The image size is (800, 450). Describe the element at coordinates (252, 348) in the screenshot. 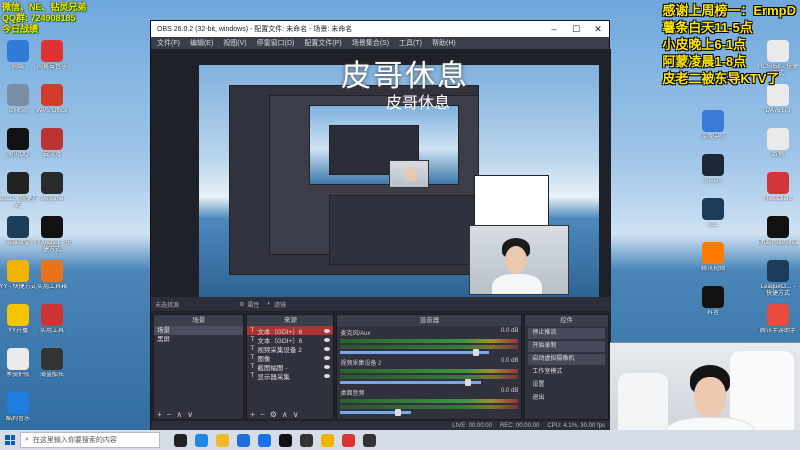

I see `text-source-icon: T` at that location.